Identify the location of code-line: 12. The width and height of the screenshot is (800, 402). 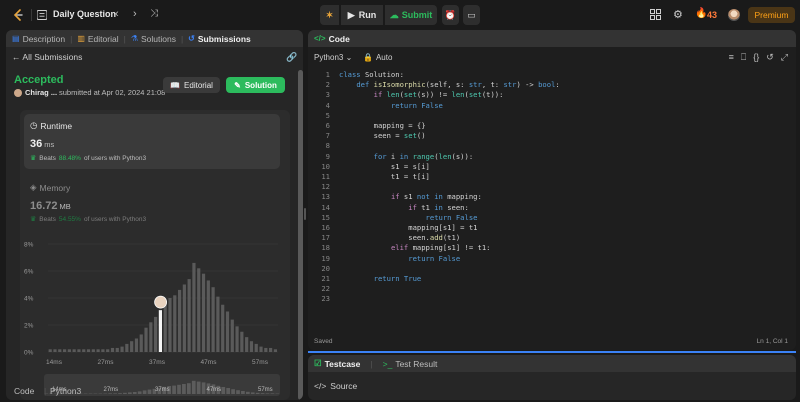
(552, 187).